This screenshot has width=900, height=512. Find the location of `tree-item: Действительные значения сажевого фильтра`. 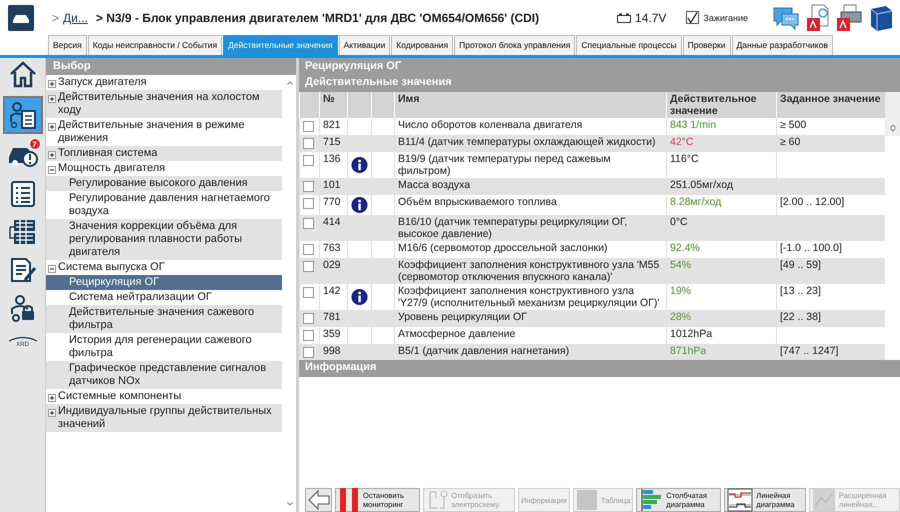

tree-item: Действительные значения сажевого фильтра is located at coordinates (164, 319).